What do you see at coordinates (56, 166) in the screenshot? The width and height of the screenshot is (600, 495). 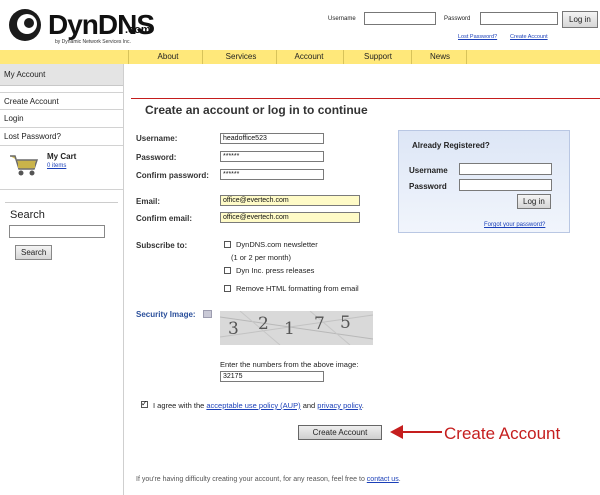 I see `cart-items-link: 0 items` at bounding box center [56, 166].